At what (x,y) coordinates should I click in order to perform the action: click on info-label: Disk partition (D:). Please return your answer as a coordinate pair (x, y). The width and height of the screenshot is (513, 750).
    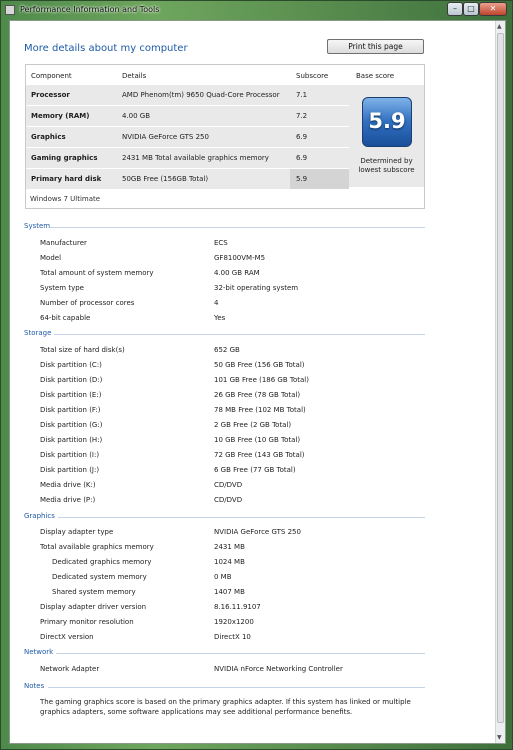
    Looking at the image, I should click on (71, 380).